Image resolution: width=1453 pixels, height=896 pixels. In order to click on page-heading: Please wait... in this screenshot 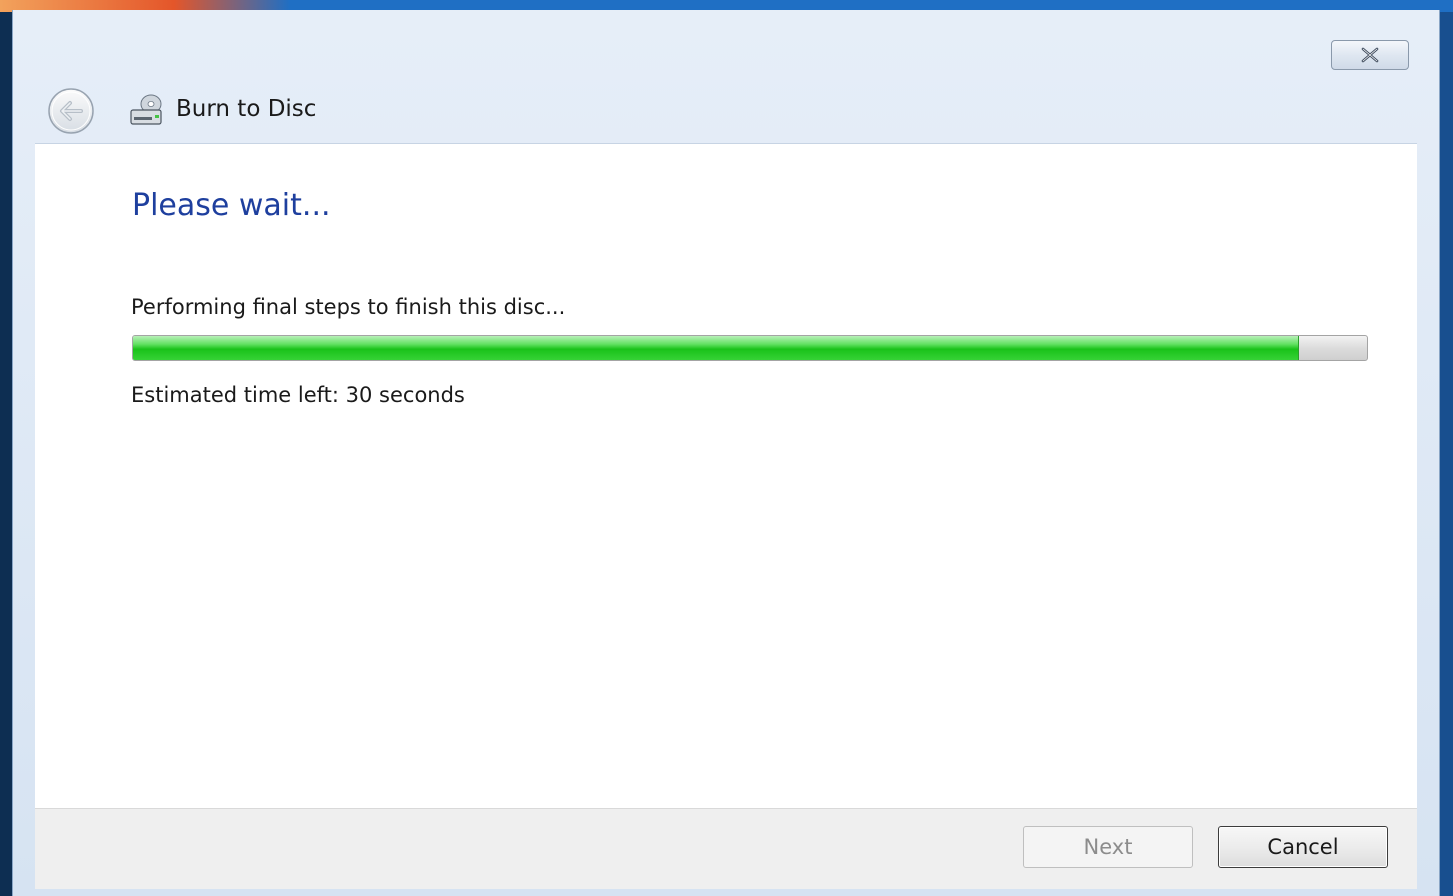, I will do `click(231, 205)`.